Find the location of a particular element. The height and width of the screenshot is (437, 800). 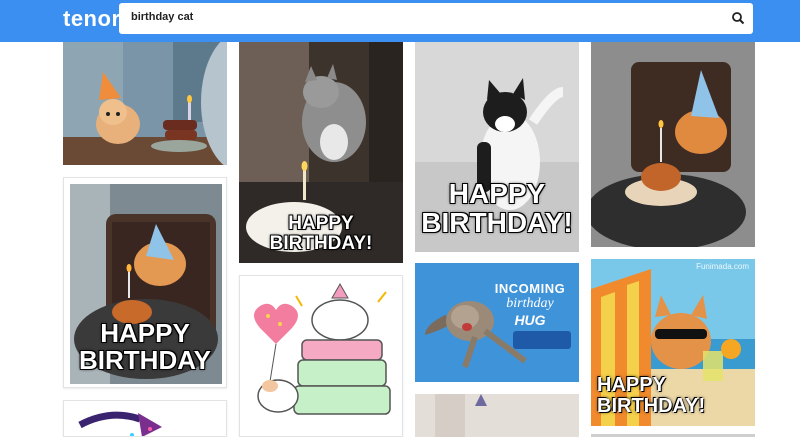

incoming-hug-text: INCOMING birthday HUG is located at coordinates (530, 304).